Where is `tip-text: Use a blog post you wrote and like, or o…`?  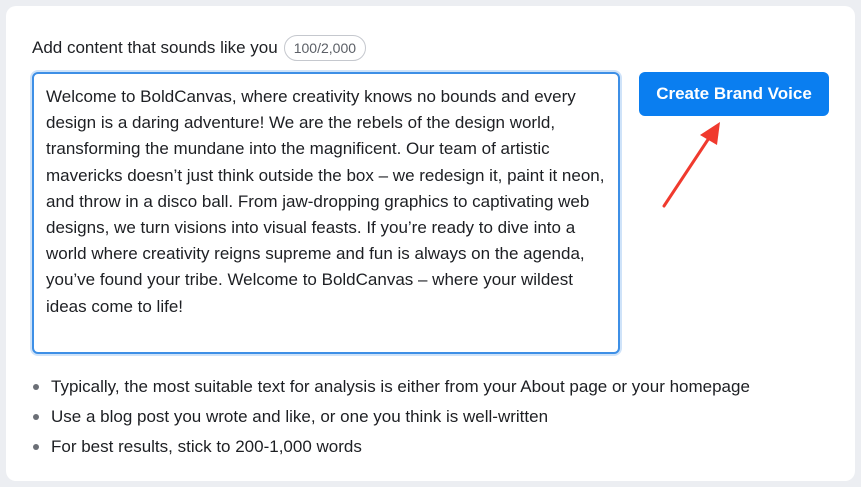
tip-text: Use a blog post you wrote and like, or o… is located at coordinates (300, 416).